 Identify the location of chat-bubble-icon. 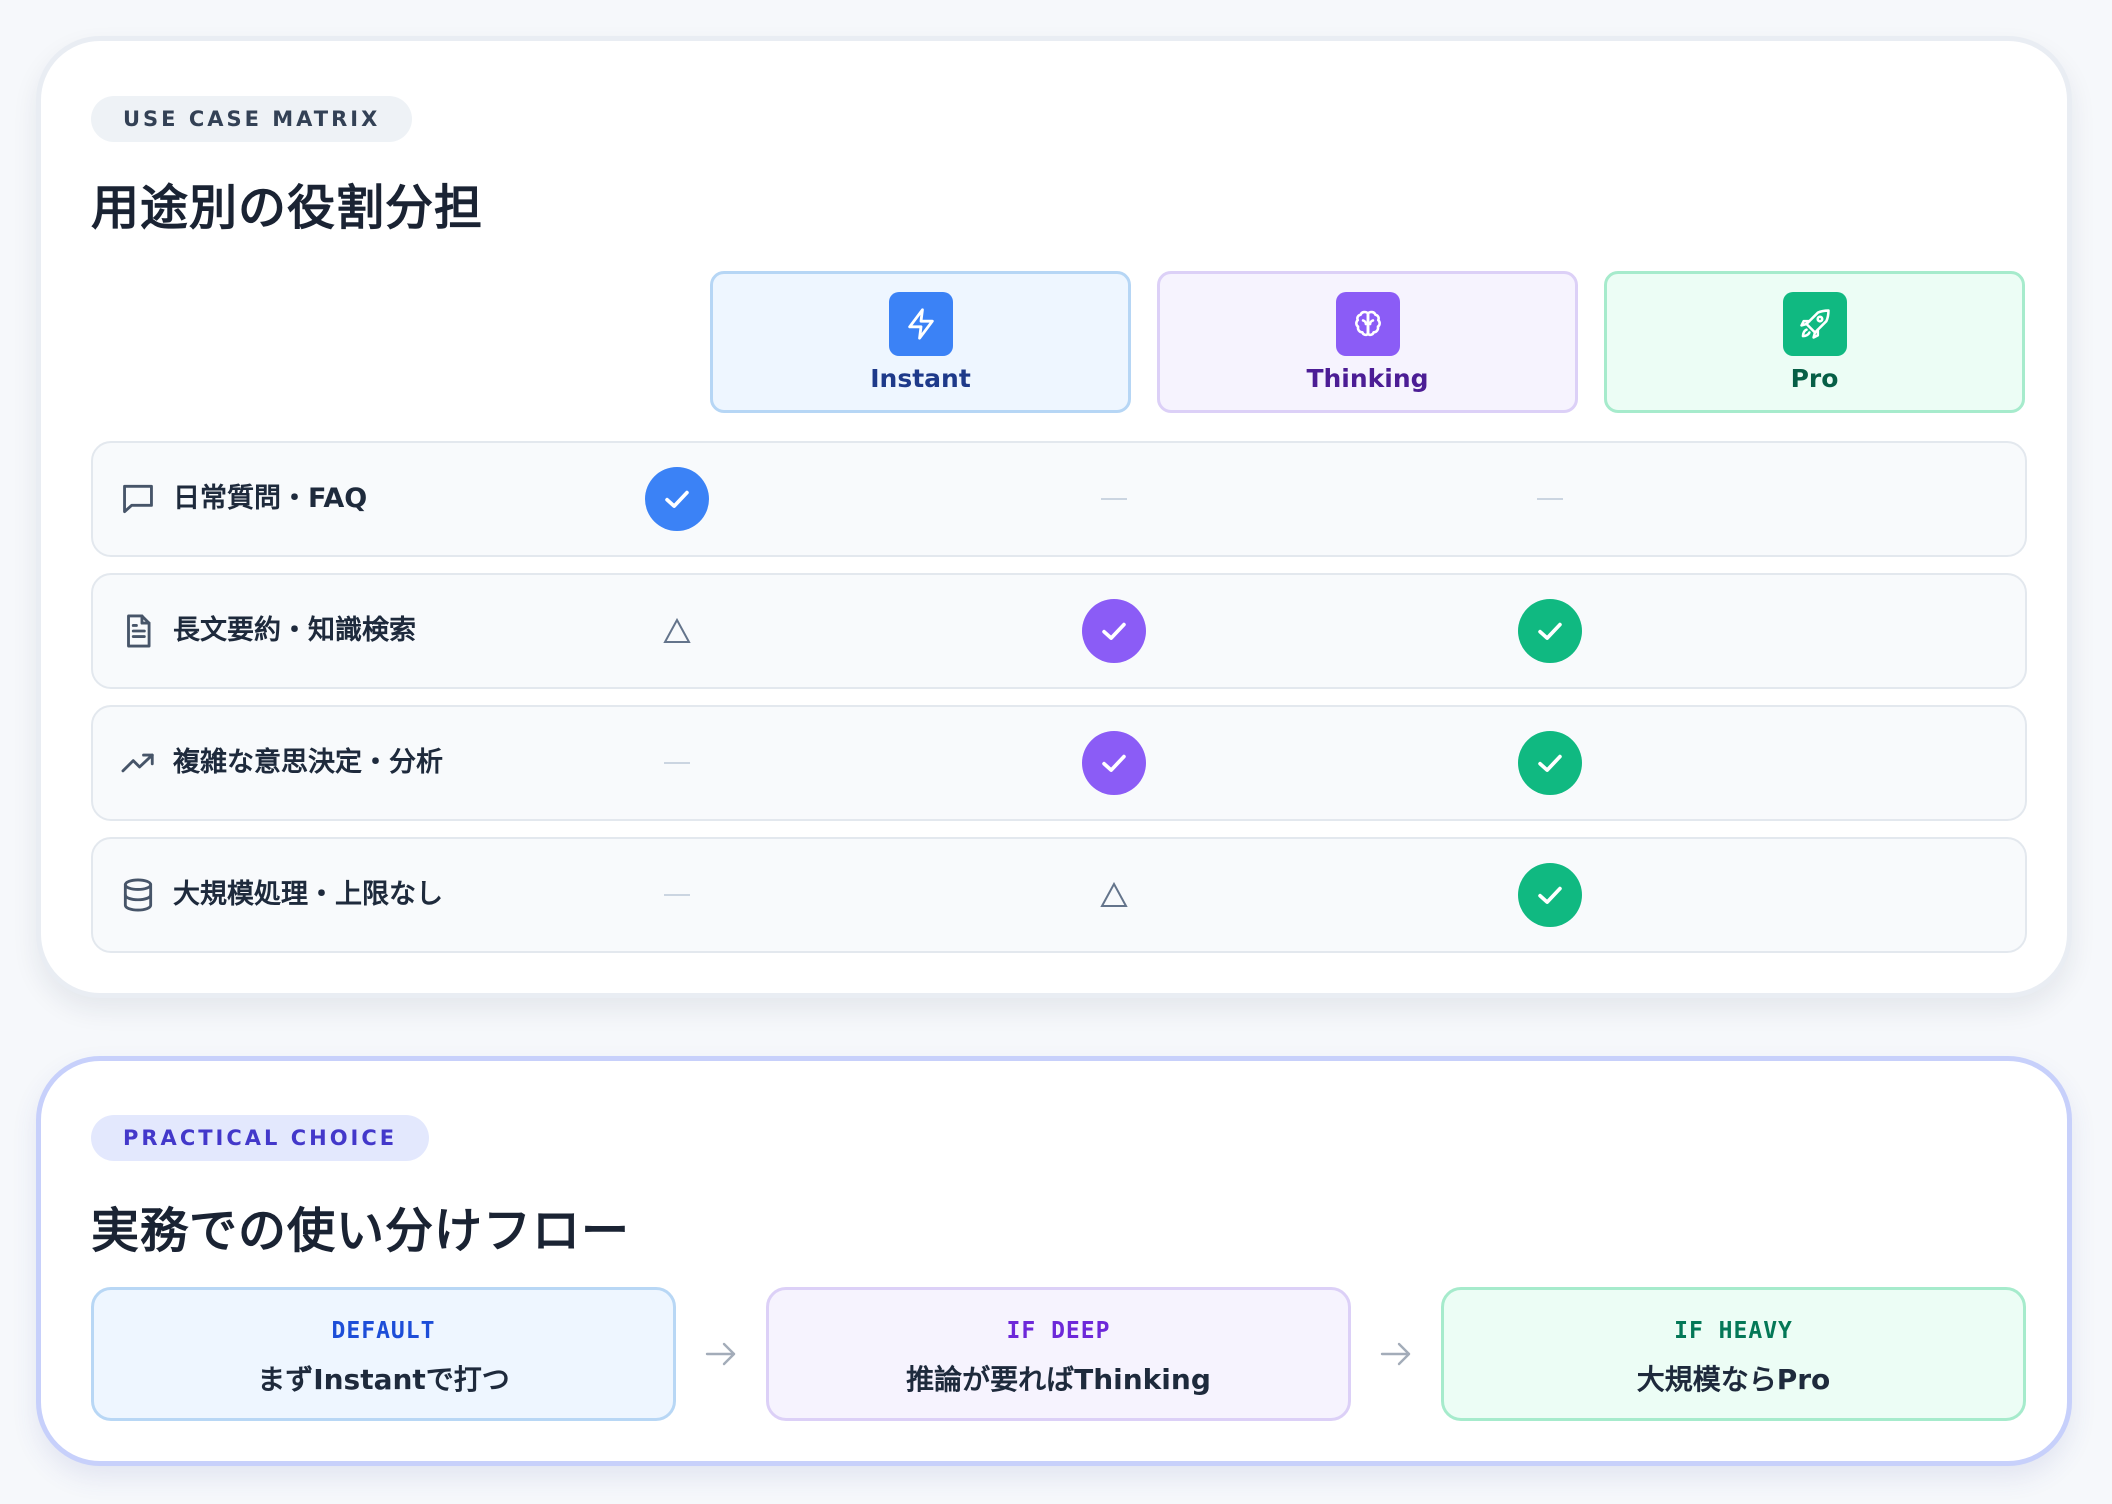
(138, 499).